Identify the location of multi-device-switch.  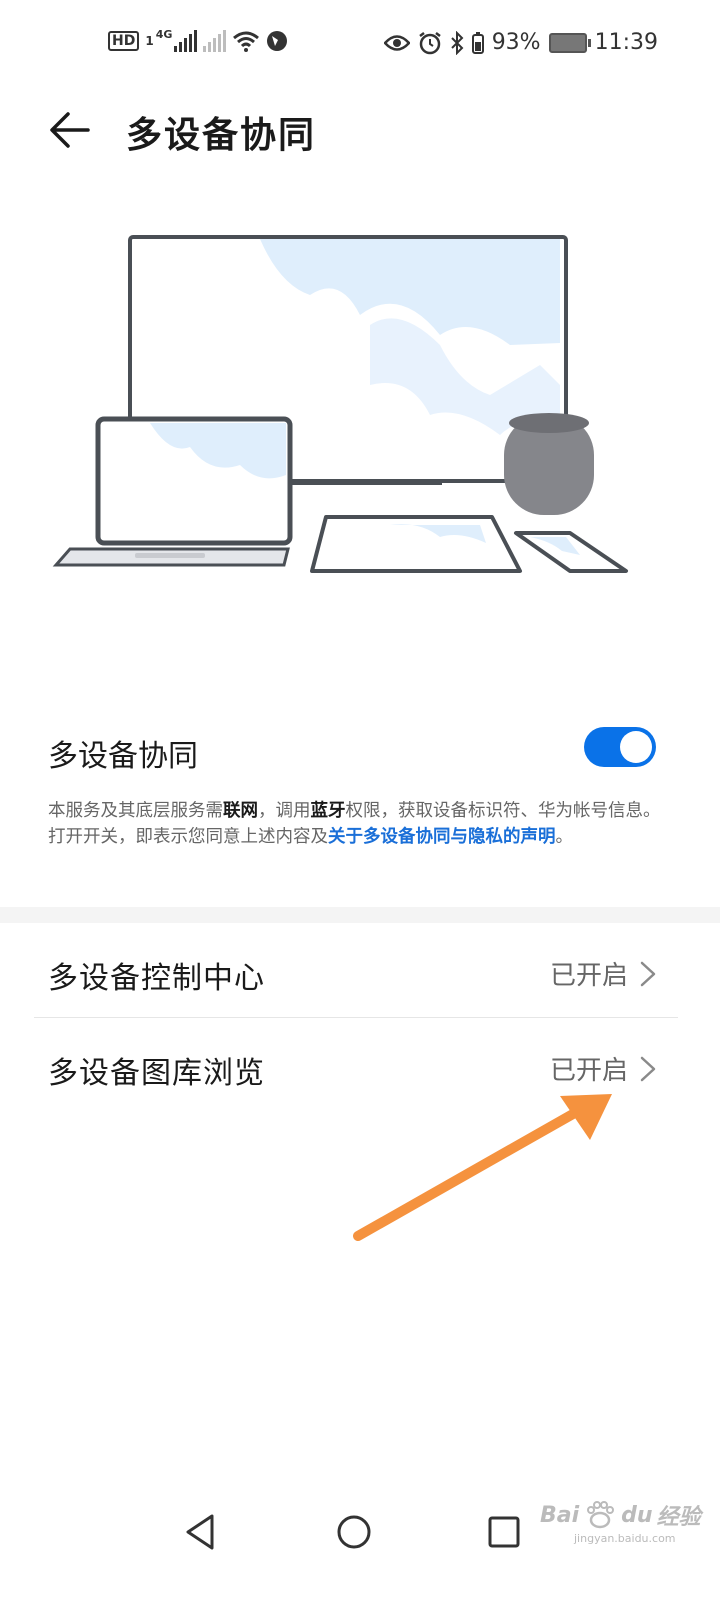
(620, 747).